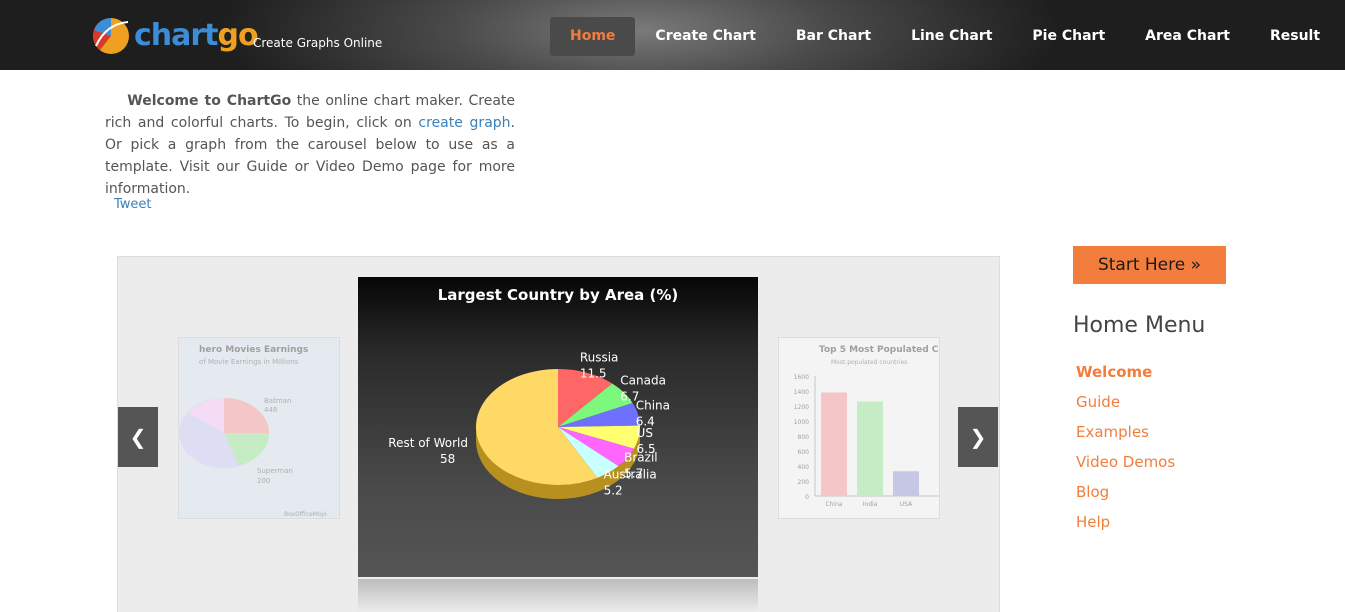 This screenshot has width=1345, height=612. What do you see at coordinates (630, 474) in the screenshot?
I see `pie-label-australia: Australia` at bounding box center [630, 474].